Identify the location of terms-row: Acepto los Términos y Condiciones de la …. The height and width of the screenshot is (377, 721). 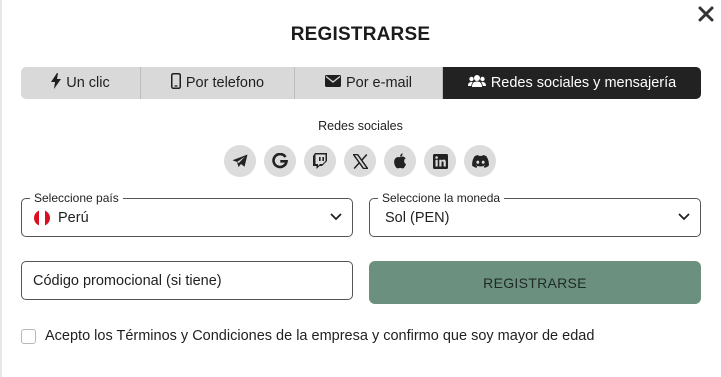
(307, 336).